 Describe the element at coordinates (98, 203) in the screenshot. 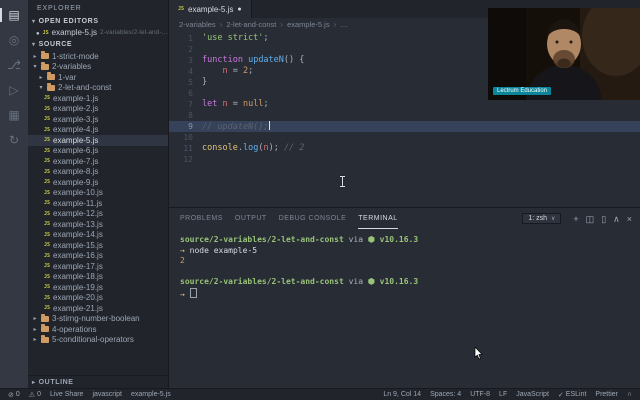

I see `tree-file-example-11.js: example-11.js` at that location.